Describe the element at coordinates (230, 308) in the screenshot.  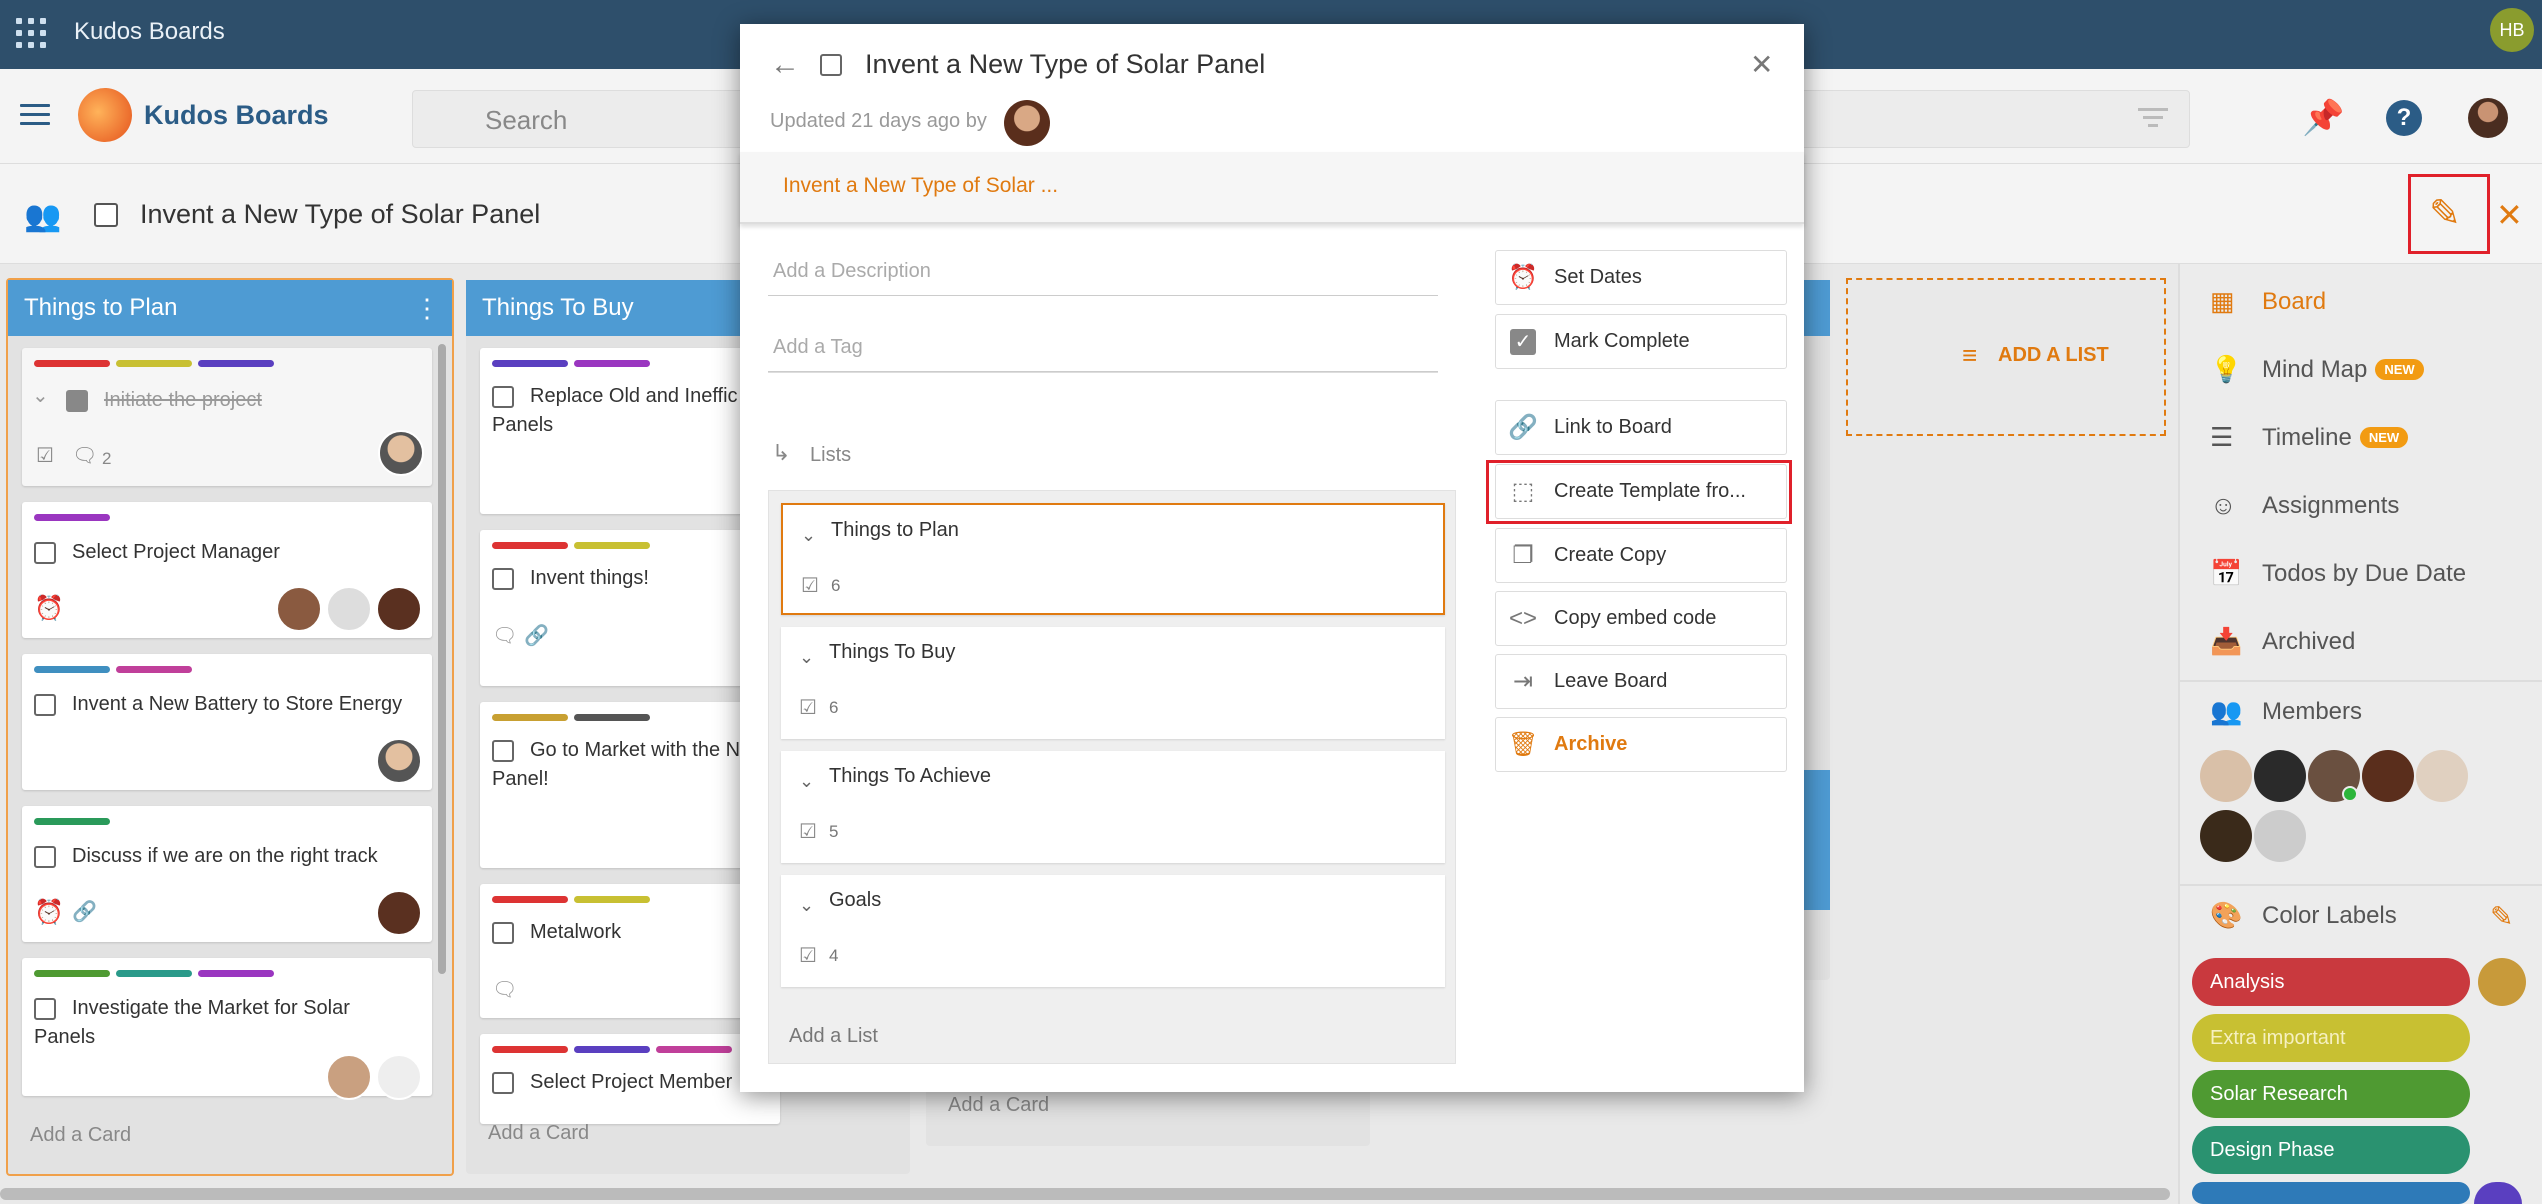
I see `column-header: Things to Plan ⋮` at that location.